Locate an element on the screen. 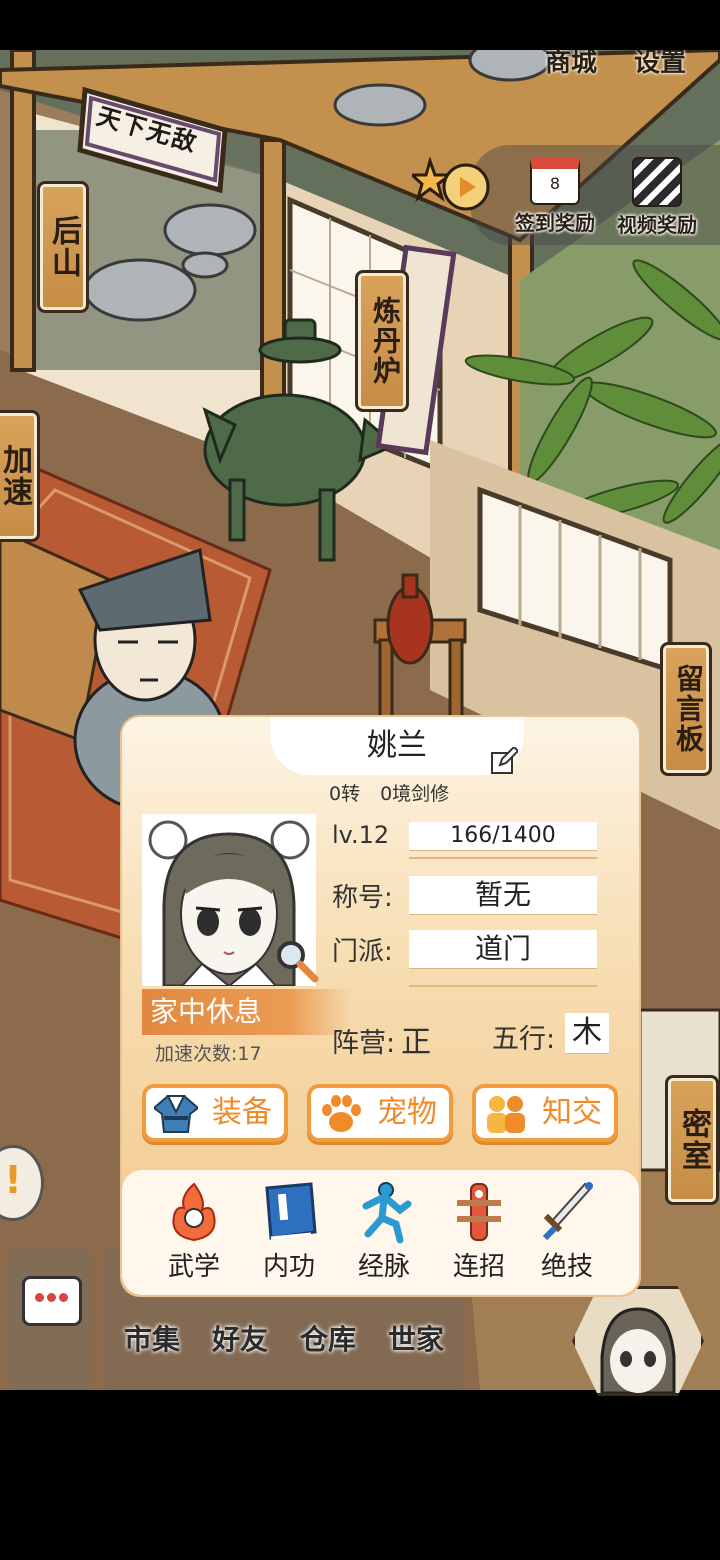 Image resolution: width=720 pixels, height=1560 pixels. reward-bar: 8 签到奖励 视频奖励 is located at coordinates (566, 195).